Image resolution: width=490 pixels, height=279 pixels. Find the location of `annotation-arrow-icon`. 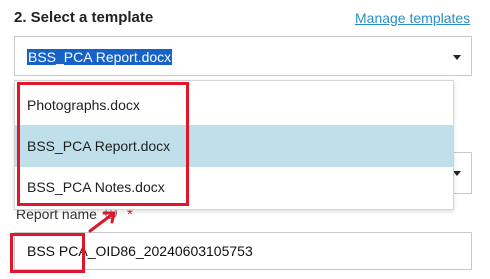

annotation-arrow-icon is located at coordinates (102, 222).